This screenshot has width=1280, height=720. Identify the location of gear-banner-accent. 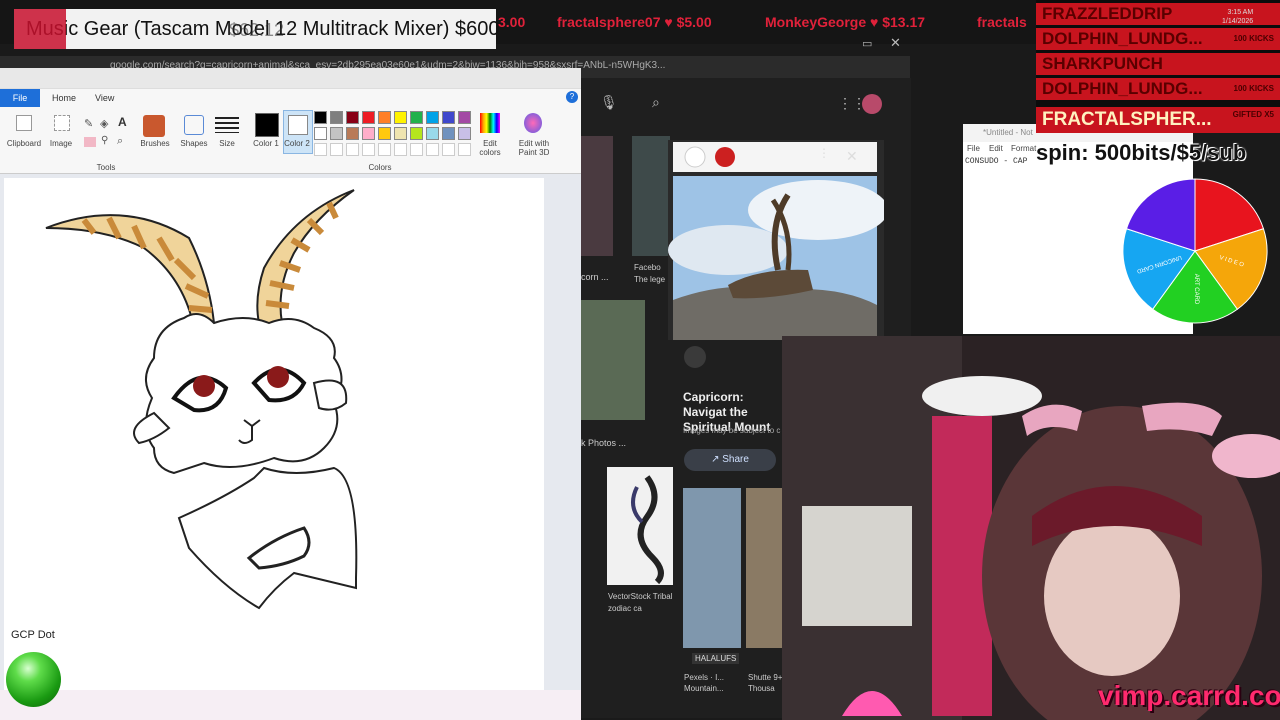
(40, 29).